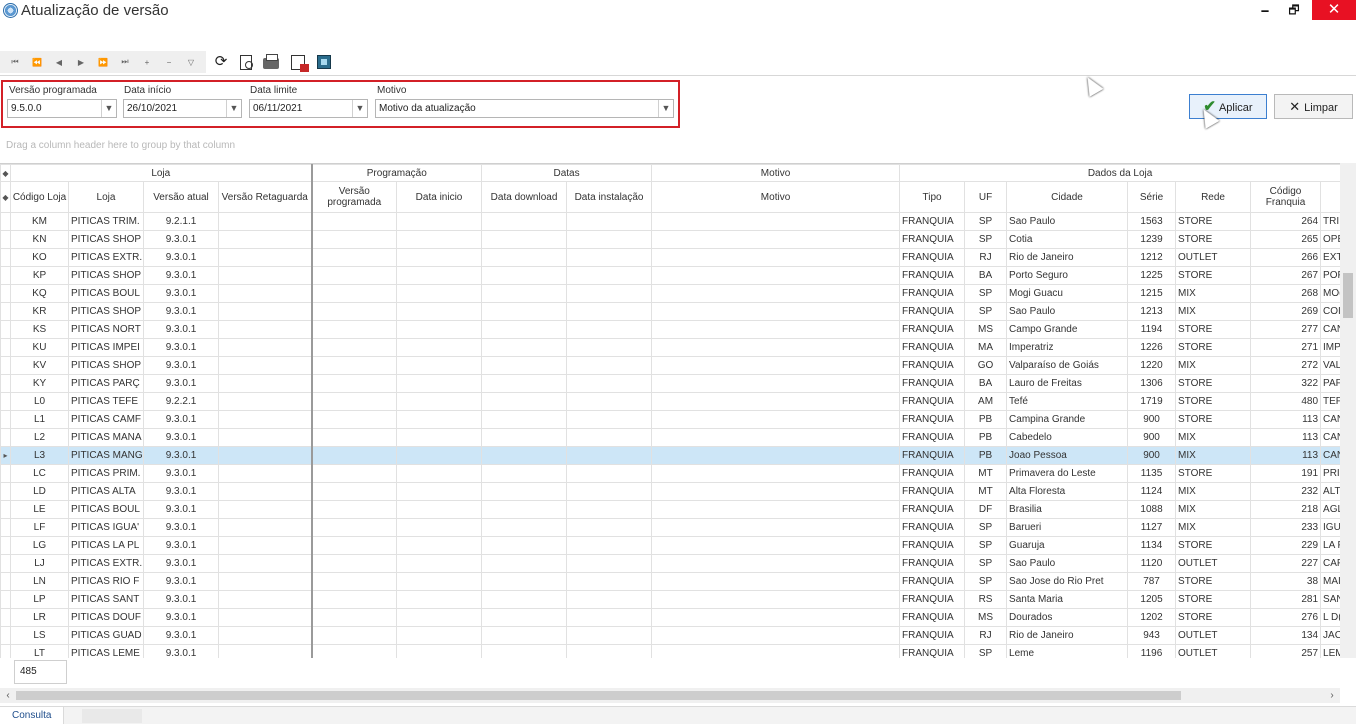 Image resolution: width=1356 pixels, height=724 pixels. What do you see at coordinates (106, 419) in the screenshot?
I see `cell-loja: PITICAS CAMF` at bounding box center [106, 419].